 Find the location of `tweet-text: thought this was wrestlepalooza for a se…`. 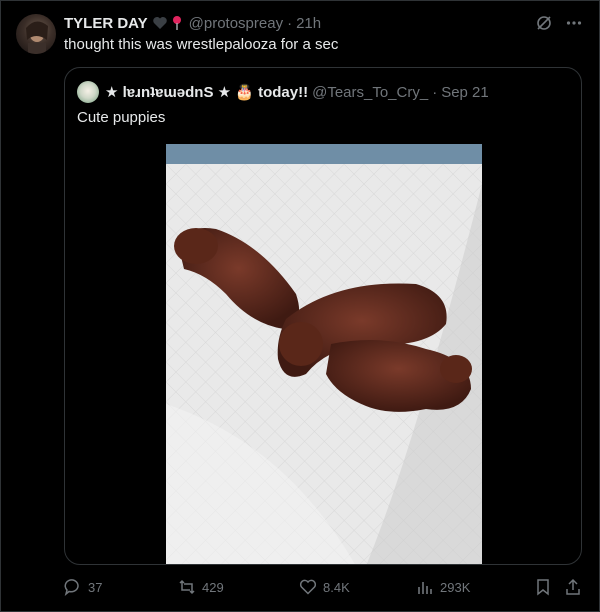

tweet-text: thought this was wrestlepalooza for a se… is located at coordinates (201, 44).